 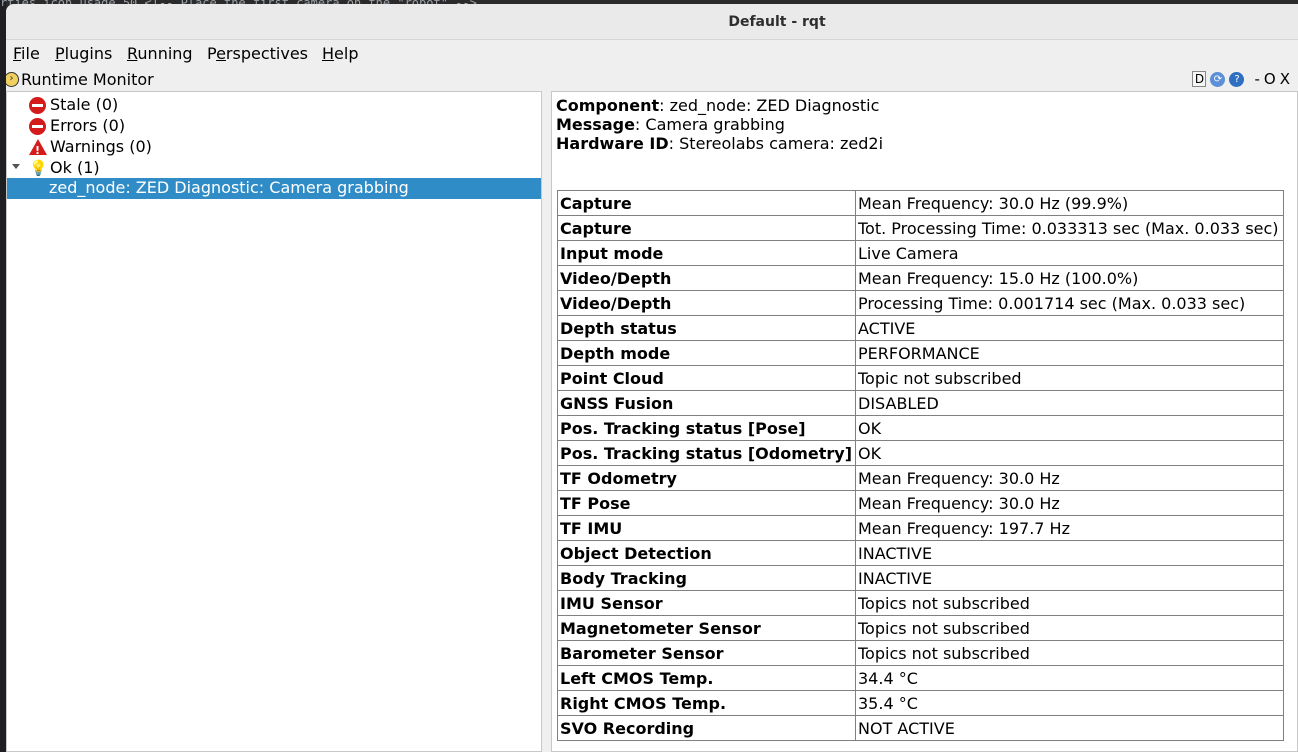 What do you see at coordinates (37, 105) in the screenshot?
I see `stale-icon` at bounding box center [37, 105].